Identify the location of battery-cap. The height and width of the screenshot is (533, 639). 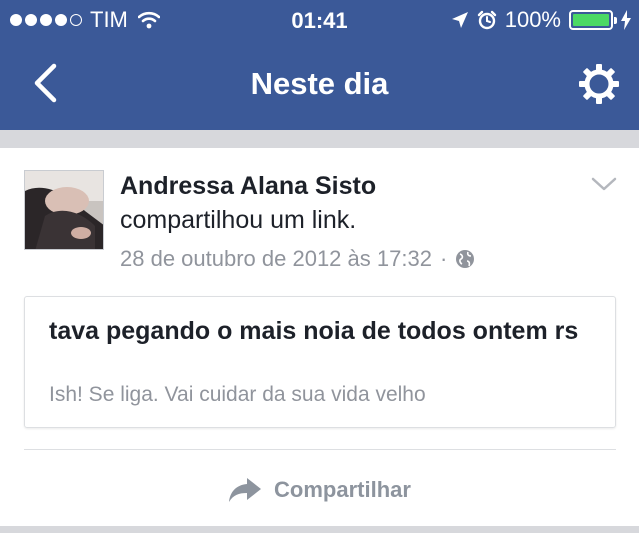
(615, 20).